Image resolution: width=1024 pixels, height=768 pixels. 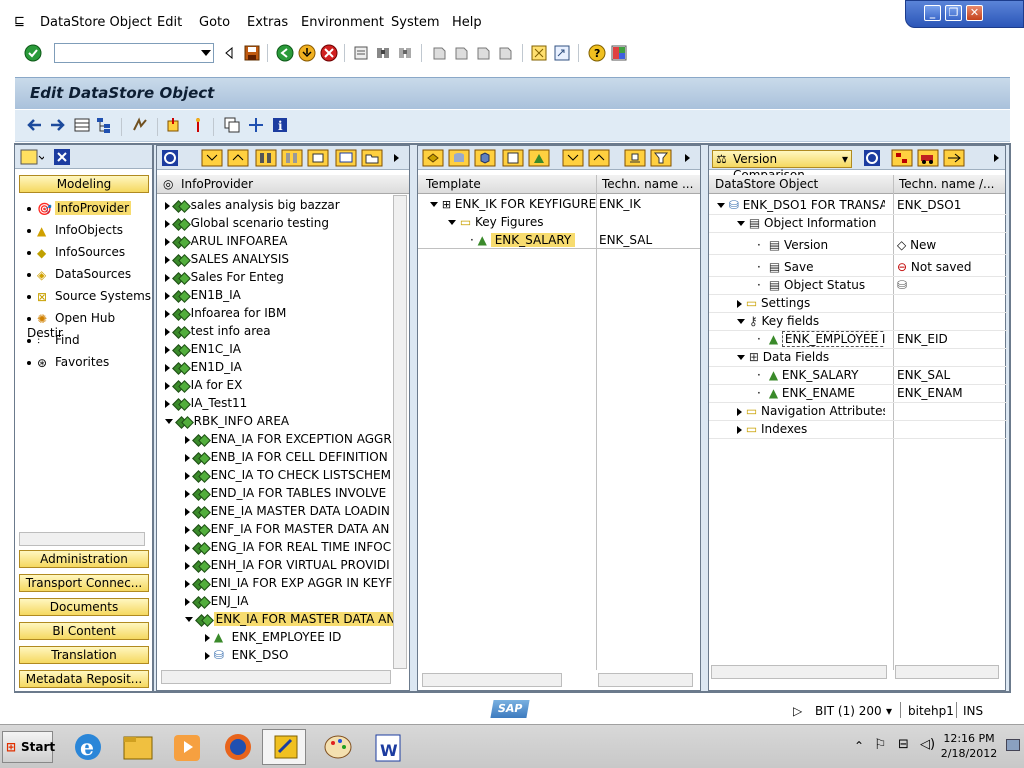 What do you see at coordinates (229, 53) in the screenshot?
I see `arrow-left-small-icon` at bounding box center [229, 53].